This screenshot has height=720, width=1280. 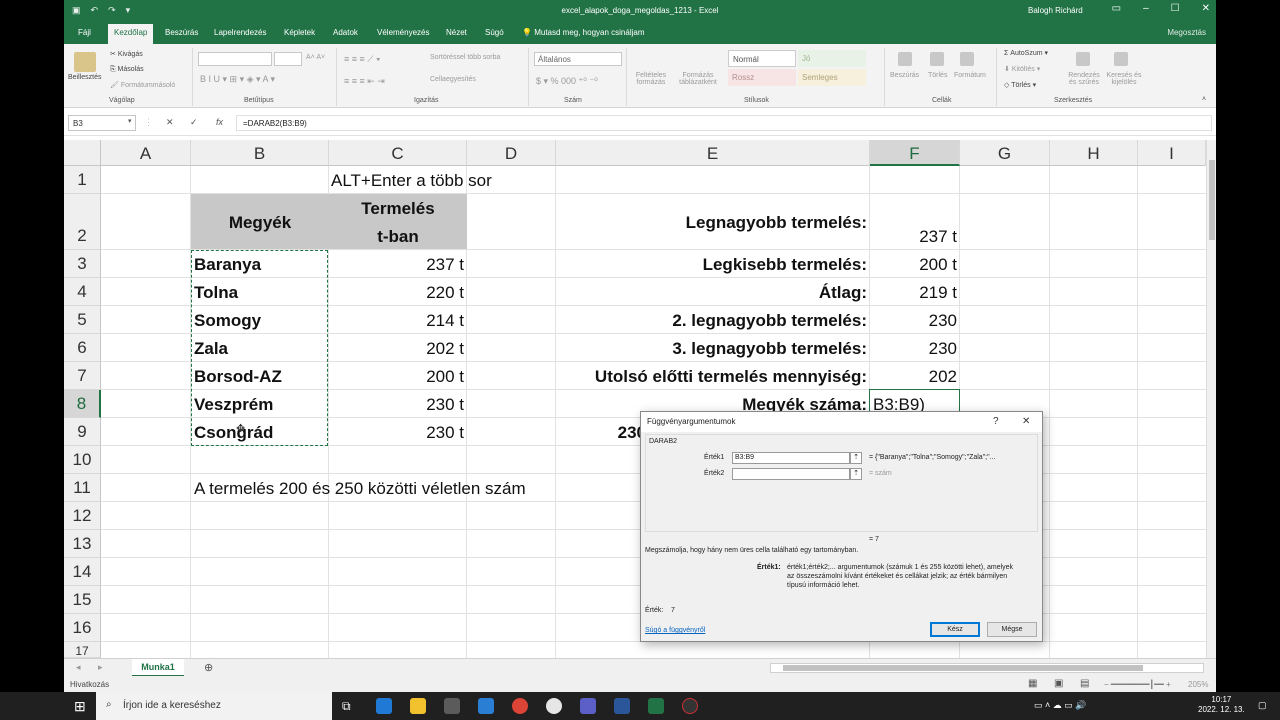 What do you see at coordinates (398, 209) in the screenshot?
I see `cell-c2-header-line1: Termelés` at bounding box center [398, 209].